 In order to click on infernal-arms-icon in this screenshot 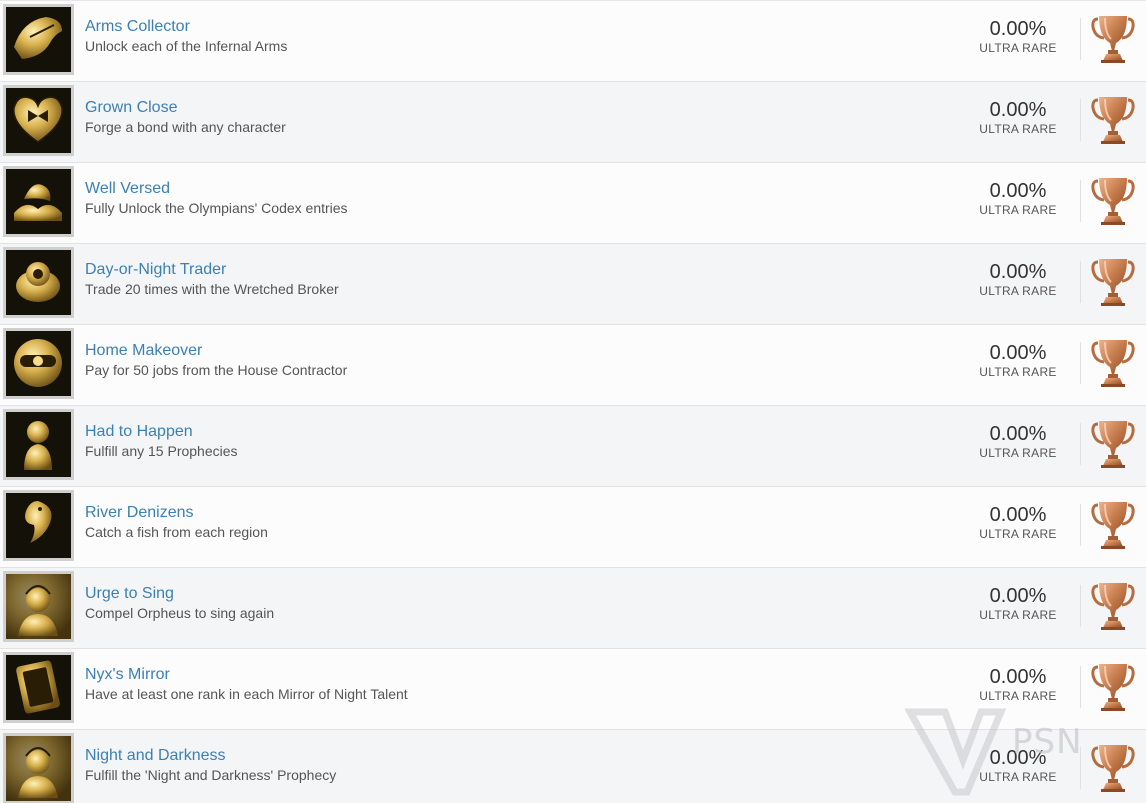, I will do `click(38, 39)`.